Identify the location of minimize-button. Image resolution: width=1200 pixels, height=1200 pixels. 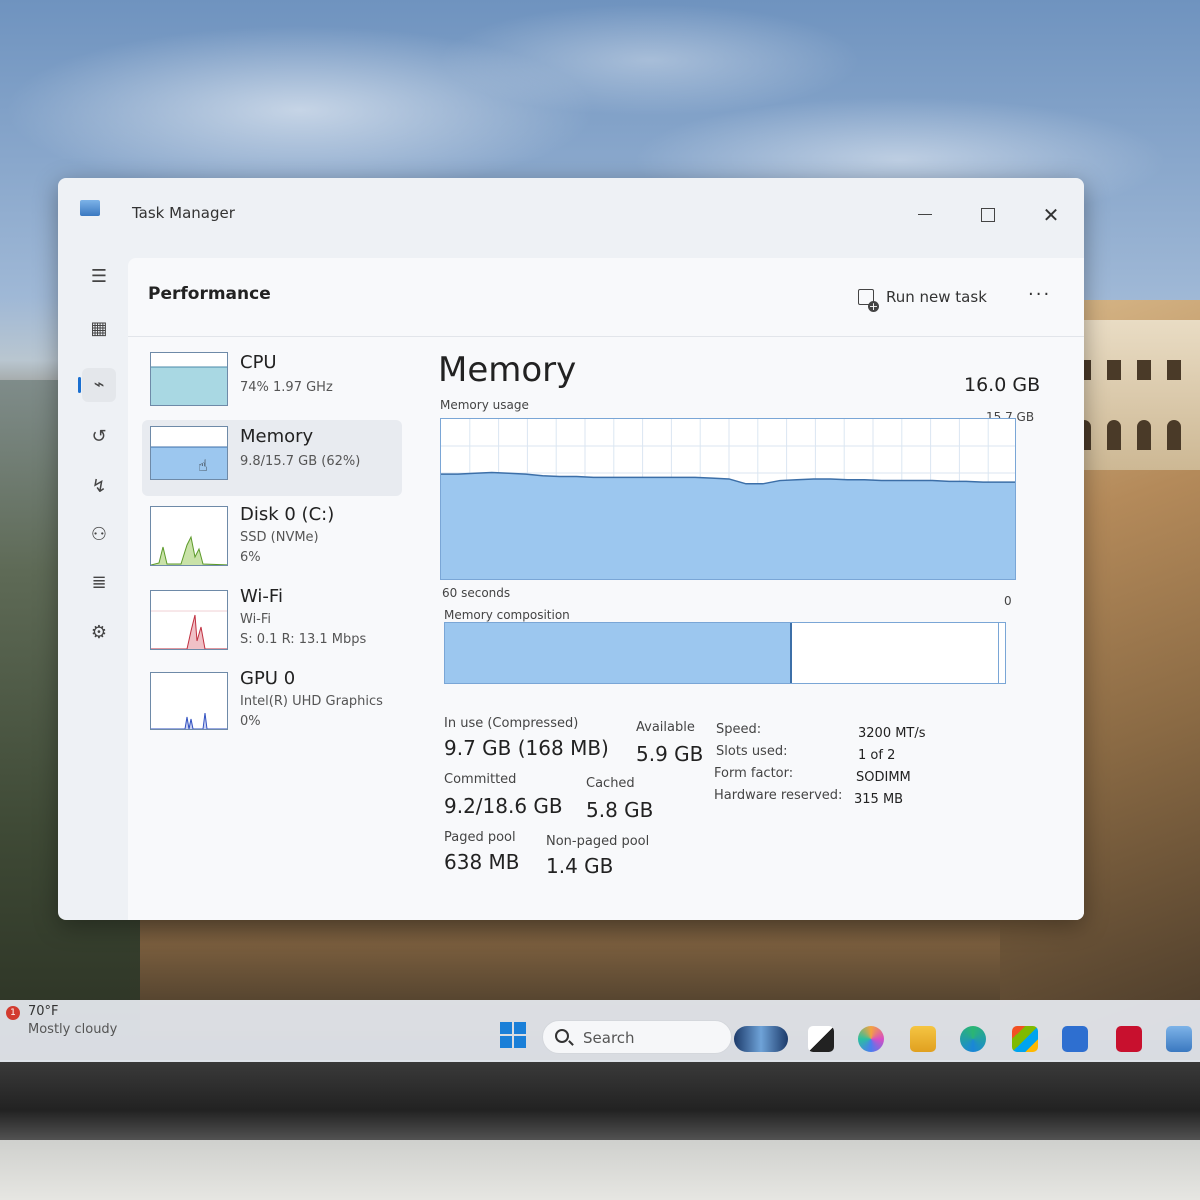
(925, 215).